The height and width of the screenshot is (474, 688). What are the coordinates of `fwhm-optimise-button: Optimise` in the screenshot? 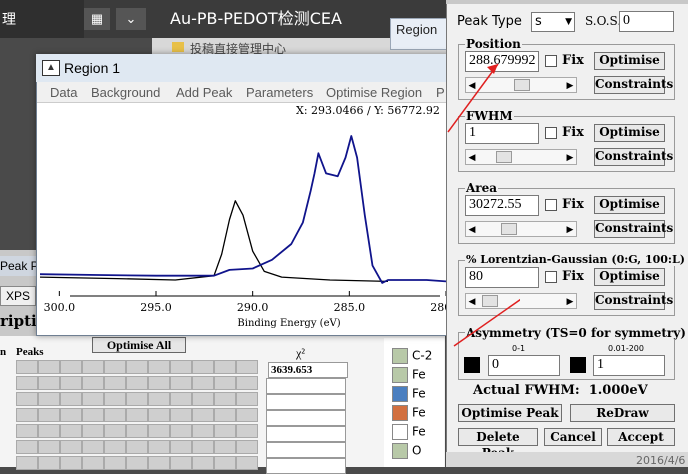 It's located at (629, 133).